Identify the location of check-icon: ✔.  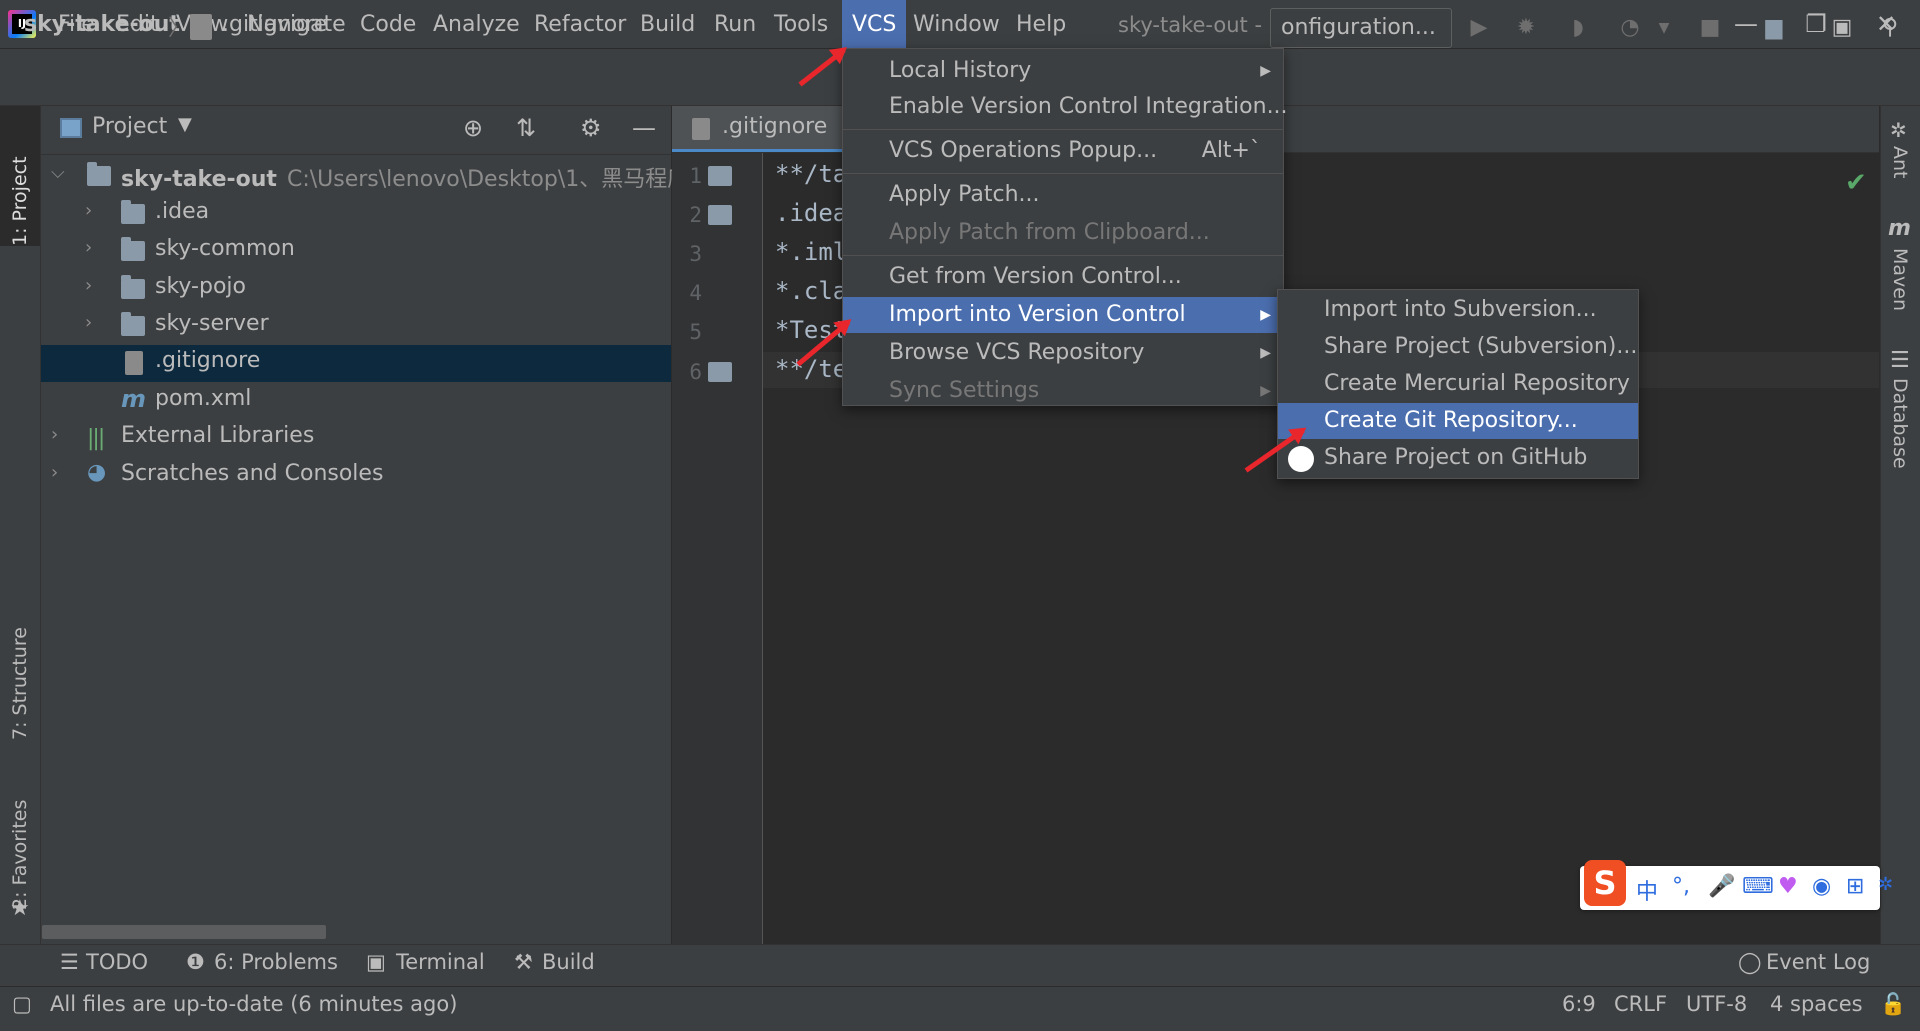
(1856, 183).